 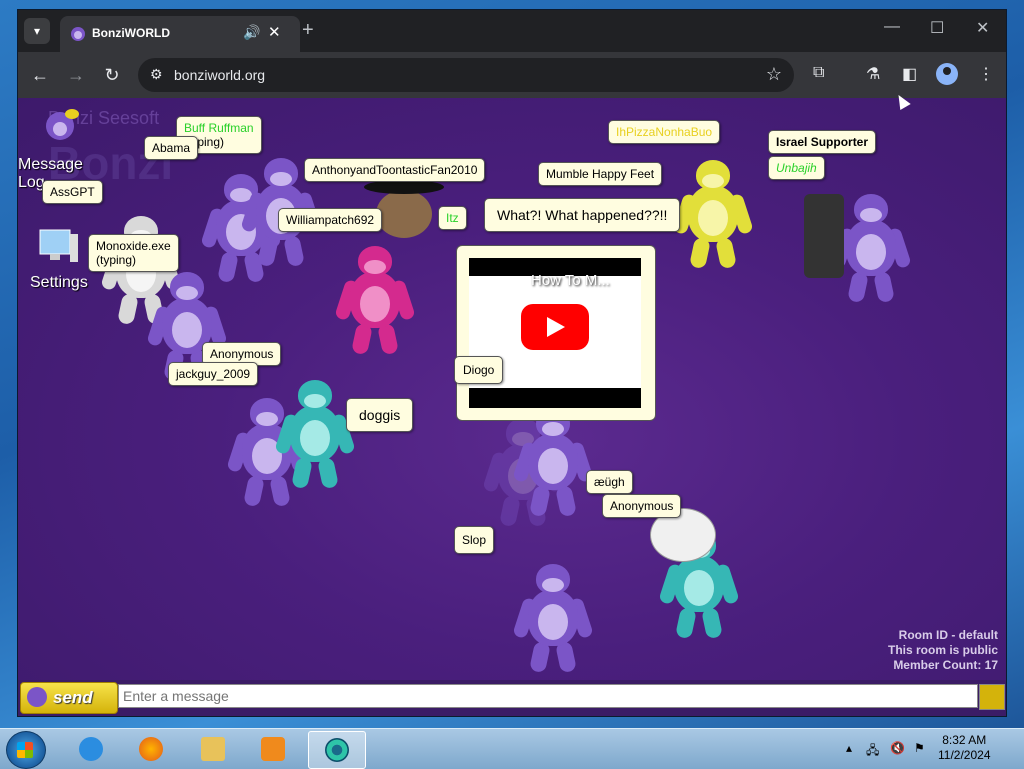 I want to click on taskbar-internet-explorer, so click(x=91, y=749).